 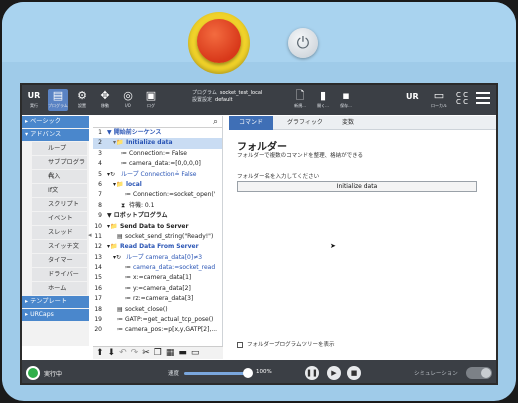 What do you see at coordinates (105, 100) in the screenshot?
I see `move-tab: ✥ 移動` at bounding box center [105, 100].